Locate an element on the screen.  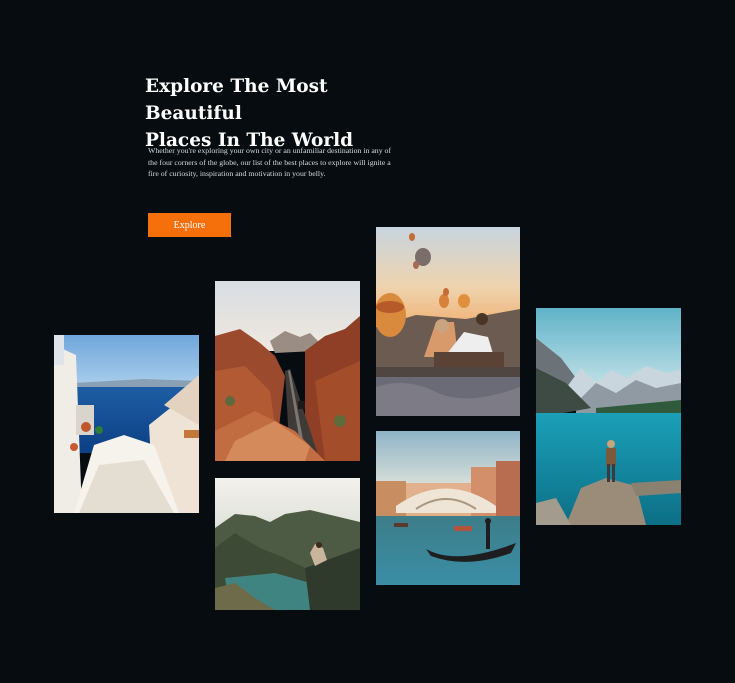
explore-button: Explore is located at coordinates (189, 225).